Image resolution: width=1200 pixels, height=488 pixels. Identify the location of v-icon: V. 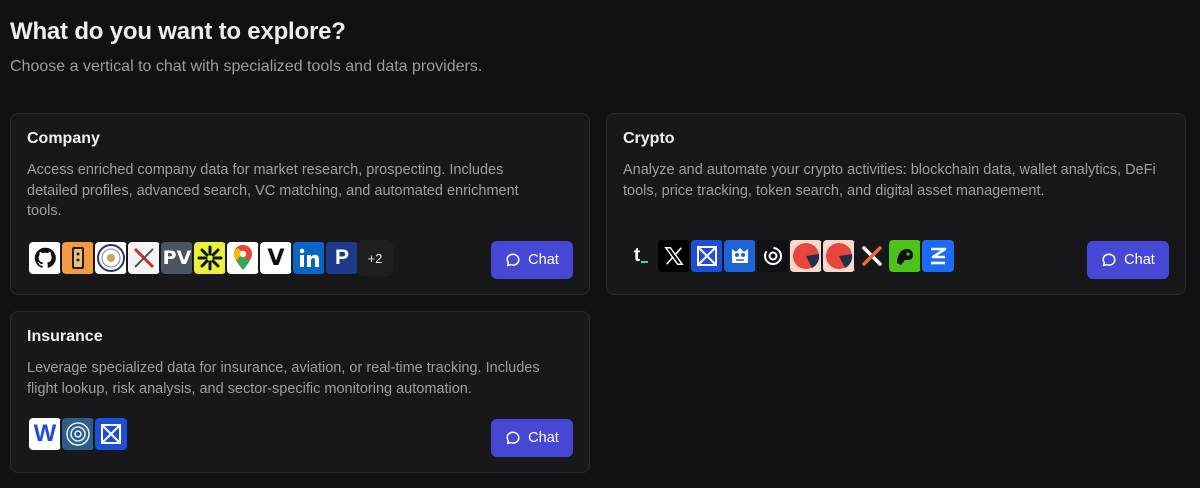
(276, 258).